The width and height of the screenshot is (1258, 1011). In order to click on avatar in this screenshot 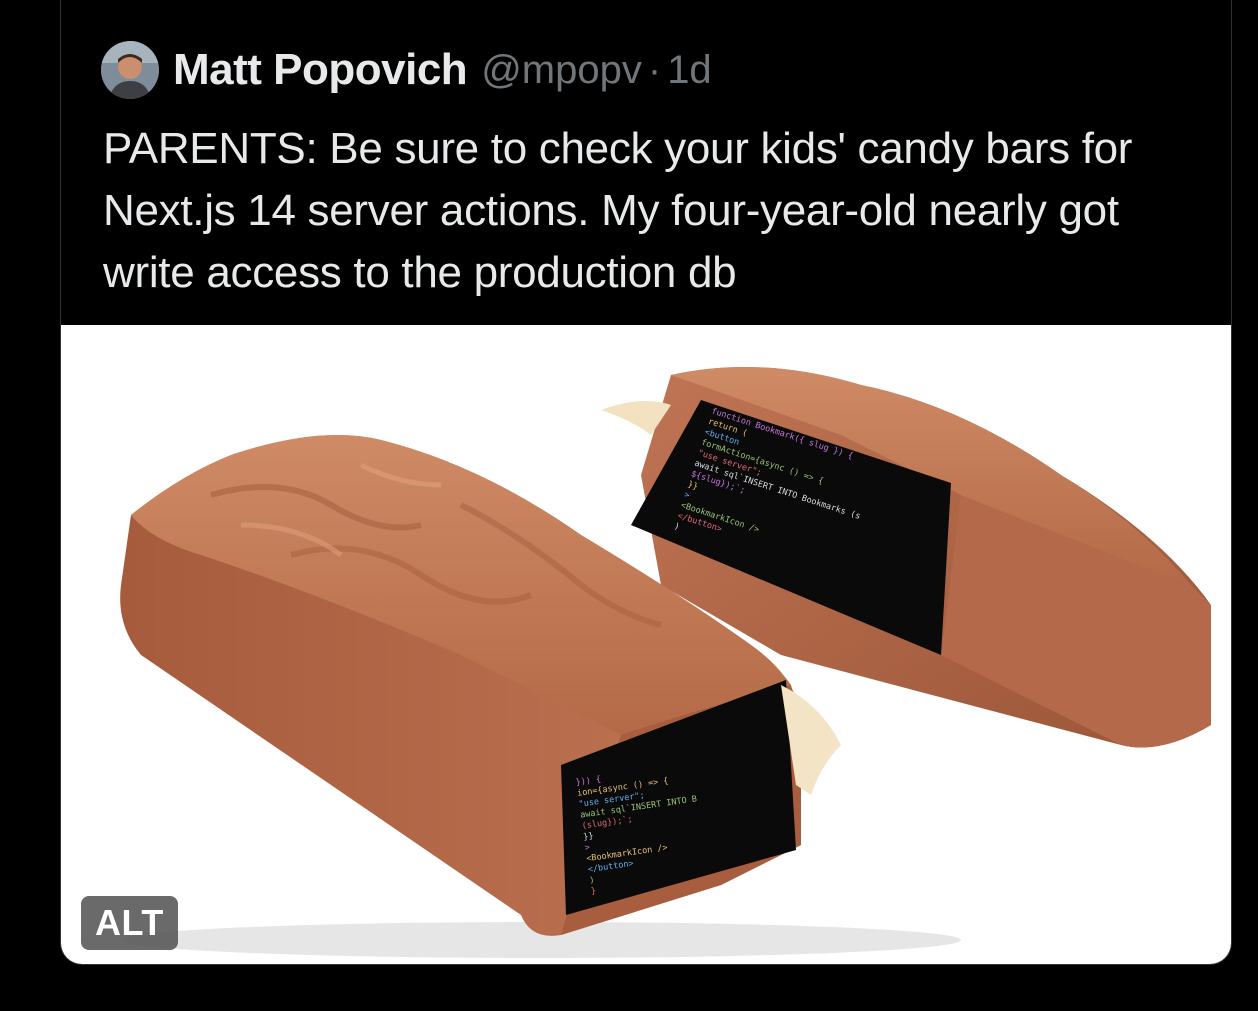, I will do `click(130, 70)`.